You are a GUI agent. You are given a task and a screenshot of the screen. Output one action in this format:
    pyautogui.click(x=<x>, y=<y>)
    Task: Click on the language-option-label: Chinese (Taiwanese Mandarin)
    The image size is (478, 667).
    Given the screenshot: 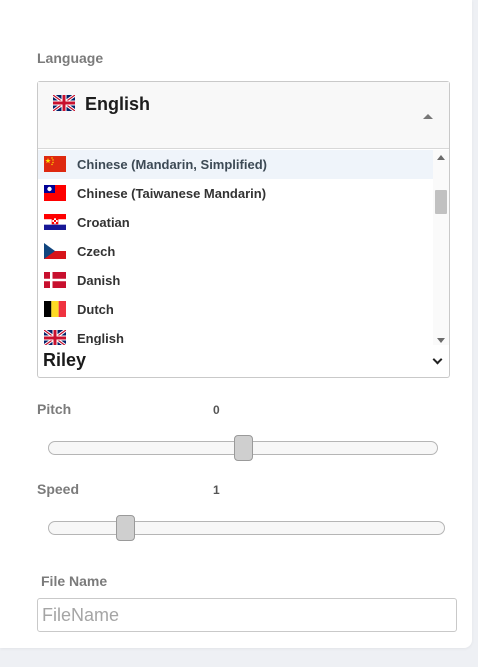 What is the action you would take?
    pyautogui.click(x=172, y=193)
    